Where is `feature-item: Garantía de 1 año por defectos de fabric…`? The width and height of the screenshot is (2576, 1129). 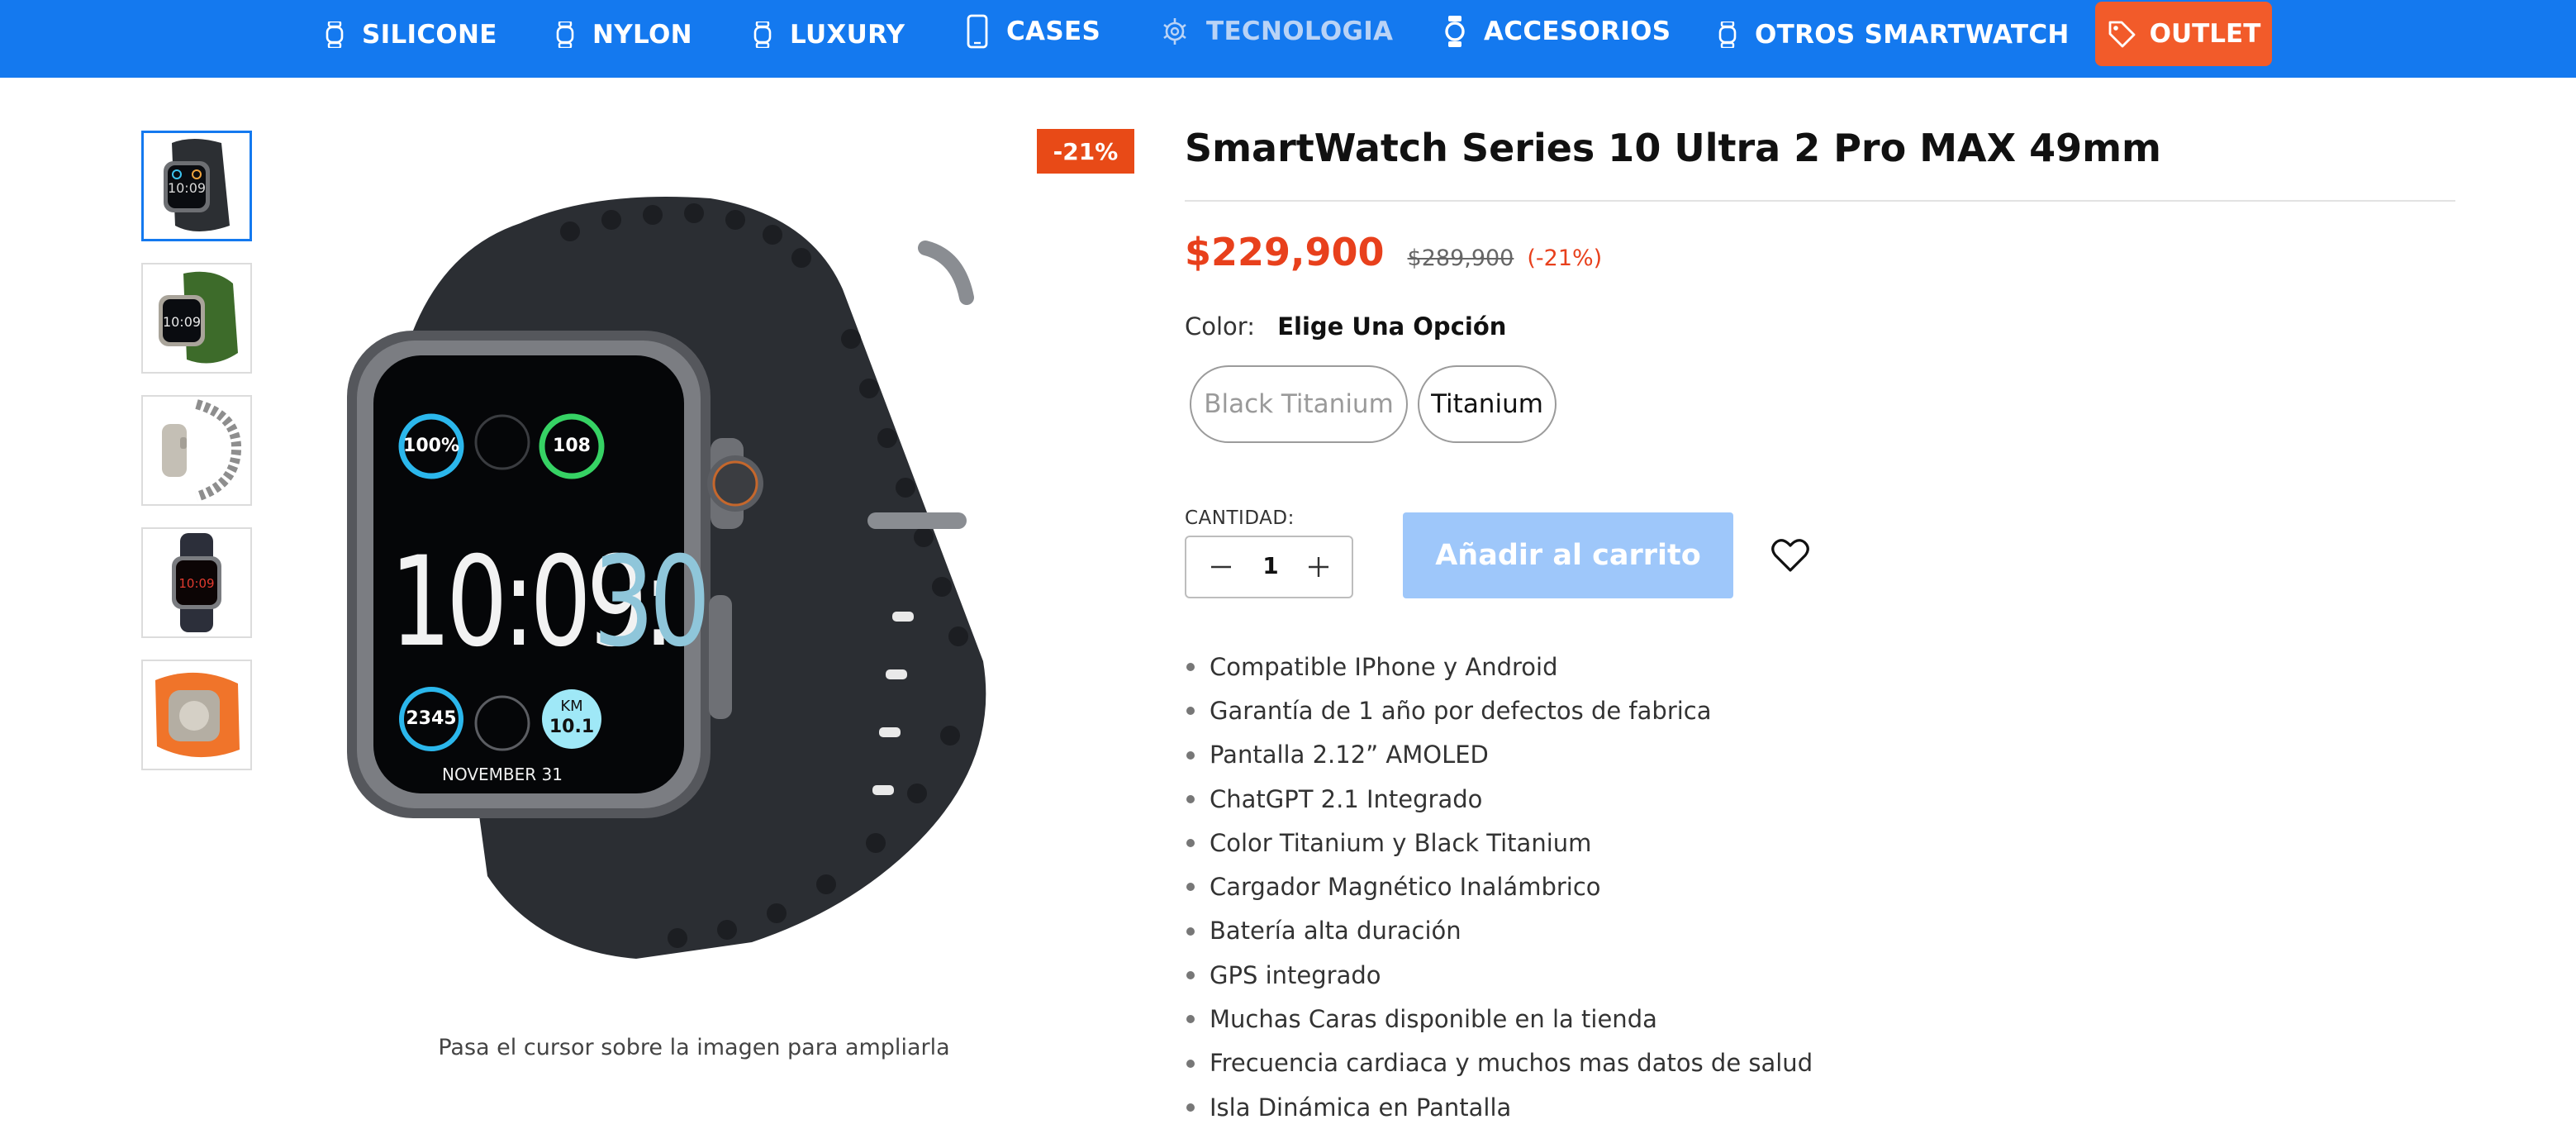
feature-item: Garantía de 1 año por defectos de fabric… is located at coordinates (1499, 710).